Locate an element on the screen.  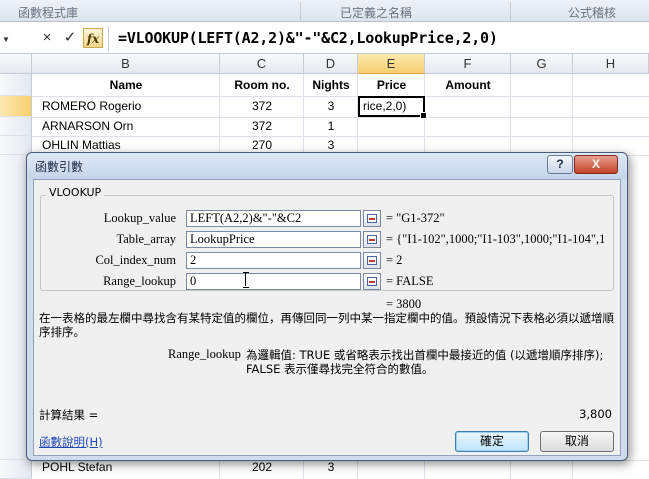
header-nights: Nights is located at coordinates (331, 85).